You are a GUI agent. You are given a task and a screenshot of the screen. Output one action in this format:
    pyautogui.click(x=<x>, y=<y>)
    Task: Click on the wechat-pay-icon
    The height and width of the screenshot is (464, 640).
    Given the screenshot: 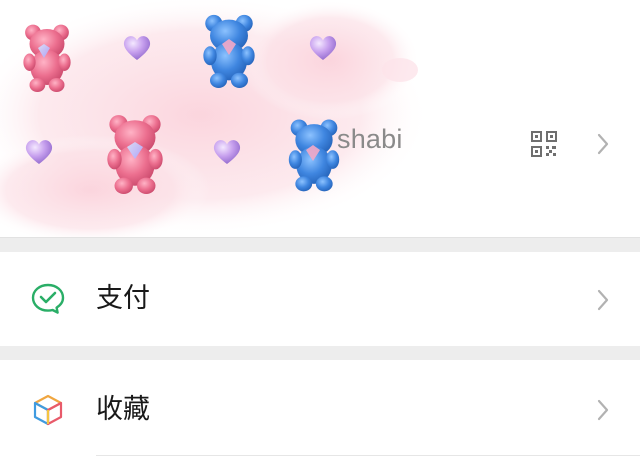 What is the action you would take?
    pyautogui.click(x=48, y=298)
    